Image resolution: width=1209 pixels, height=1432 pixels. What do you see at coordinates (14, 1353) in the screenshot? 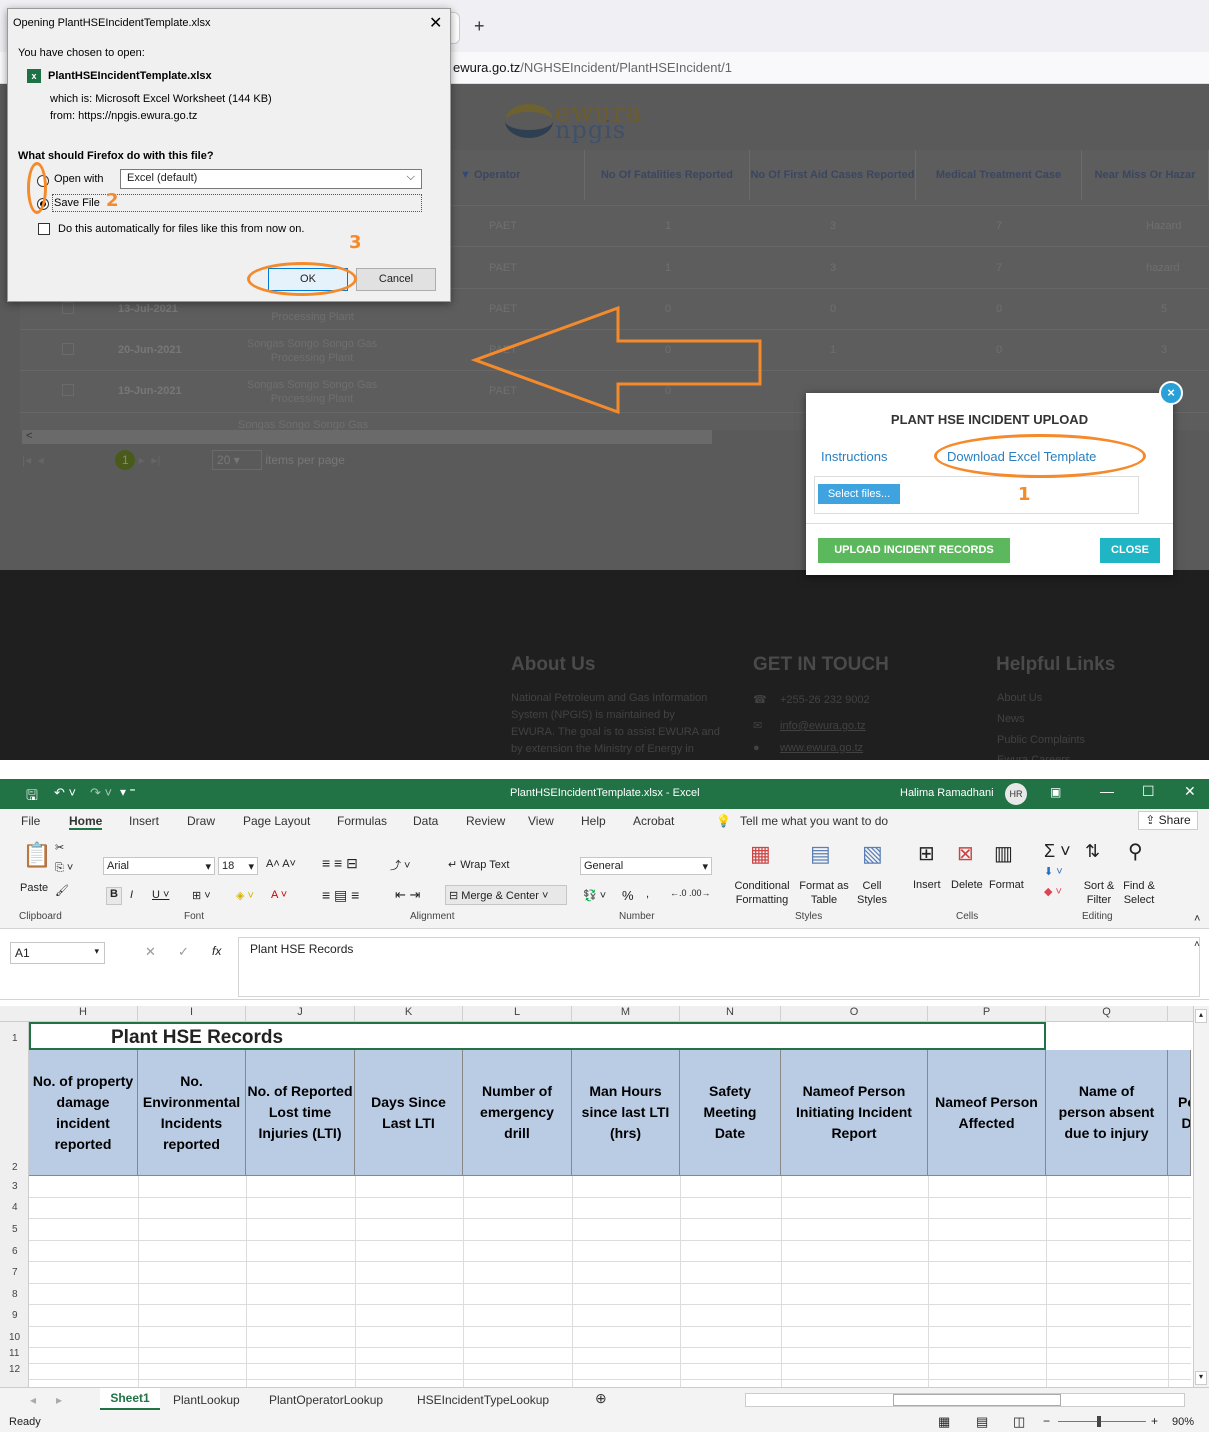
I see `row-header: 11` at bounding box center [14, 1353].